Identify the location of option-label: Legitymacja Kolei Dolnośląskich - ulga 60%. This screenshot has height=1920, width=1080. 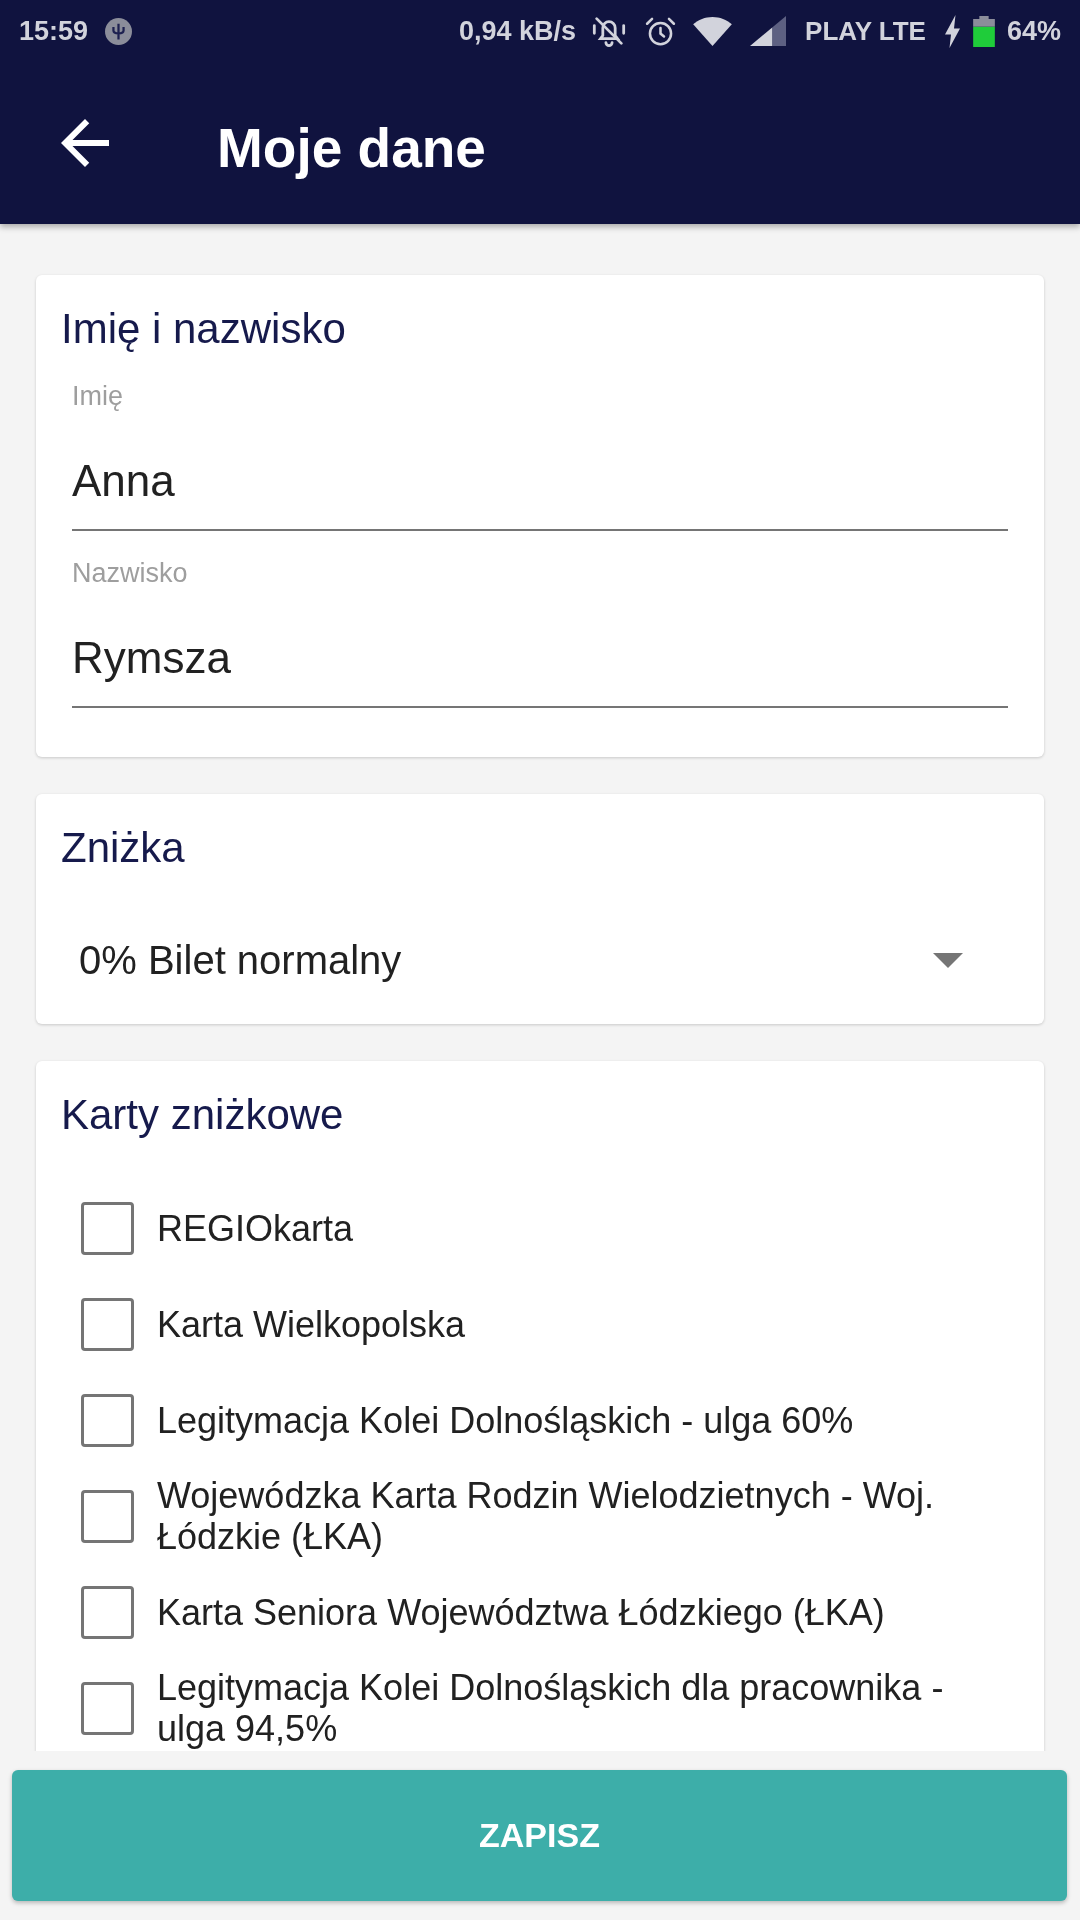
(505, 1420).